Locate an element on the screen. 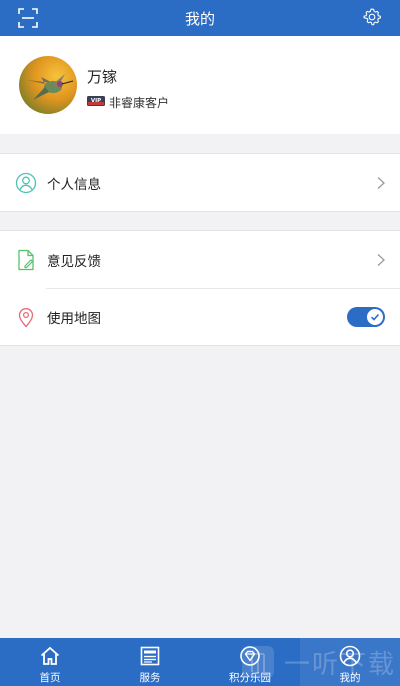 This screenshot has height=686, width=400. points-icon is located at coordinates (250, 656).